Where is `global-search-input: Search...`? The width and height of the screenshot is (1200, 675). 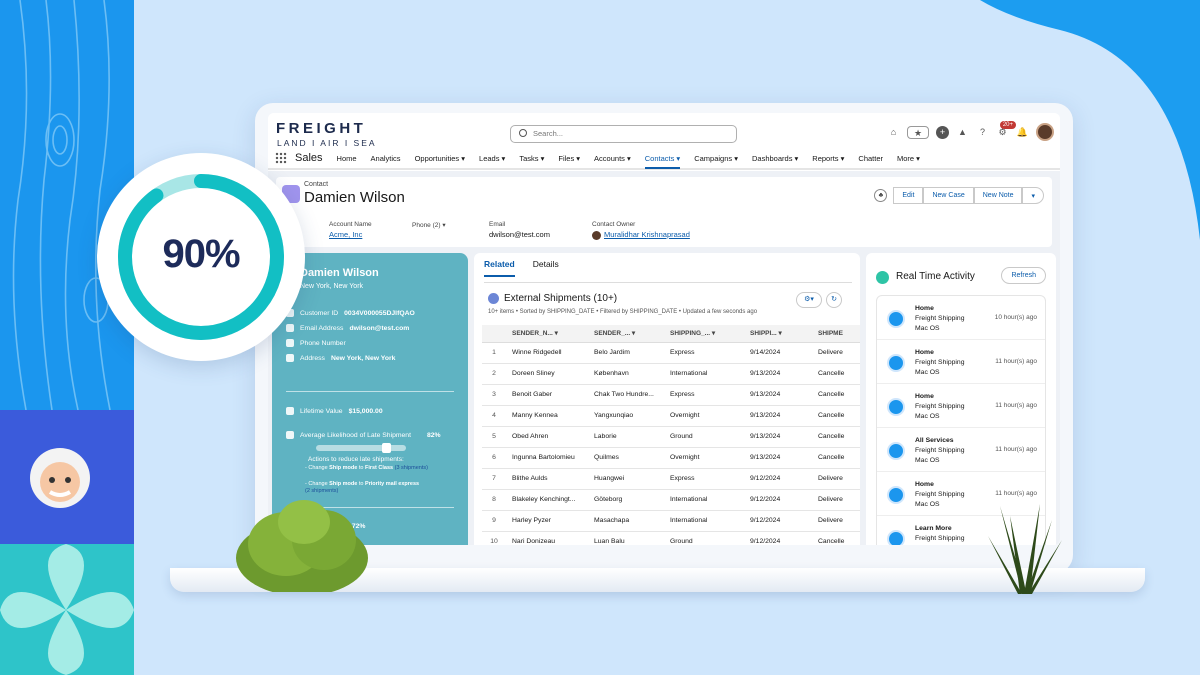 global-search-input: Search... is located at coordinates (623, 134).